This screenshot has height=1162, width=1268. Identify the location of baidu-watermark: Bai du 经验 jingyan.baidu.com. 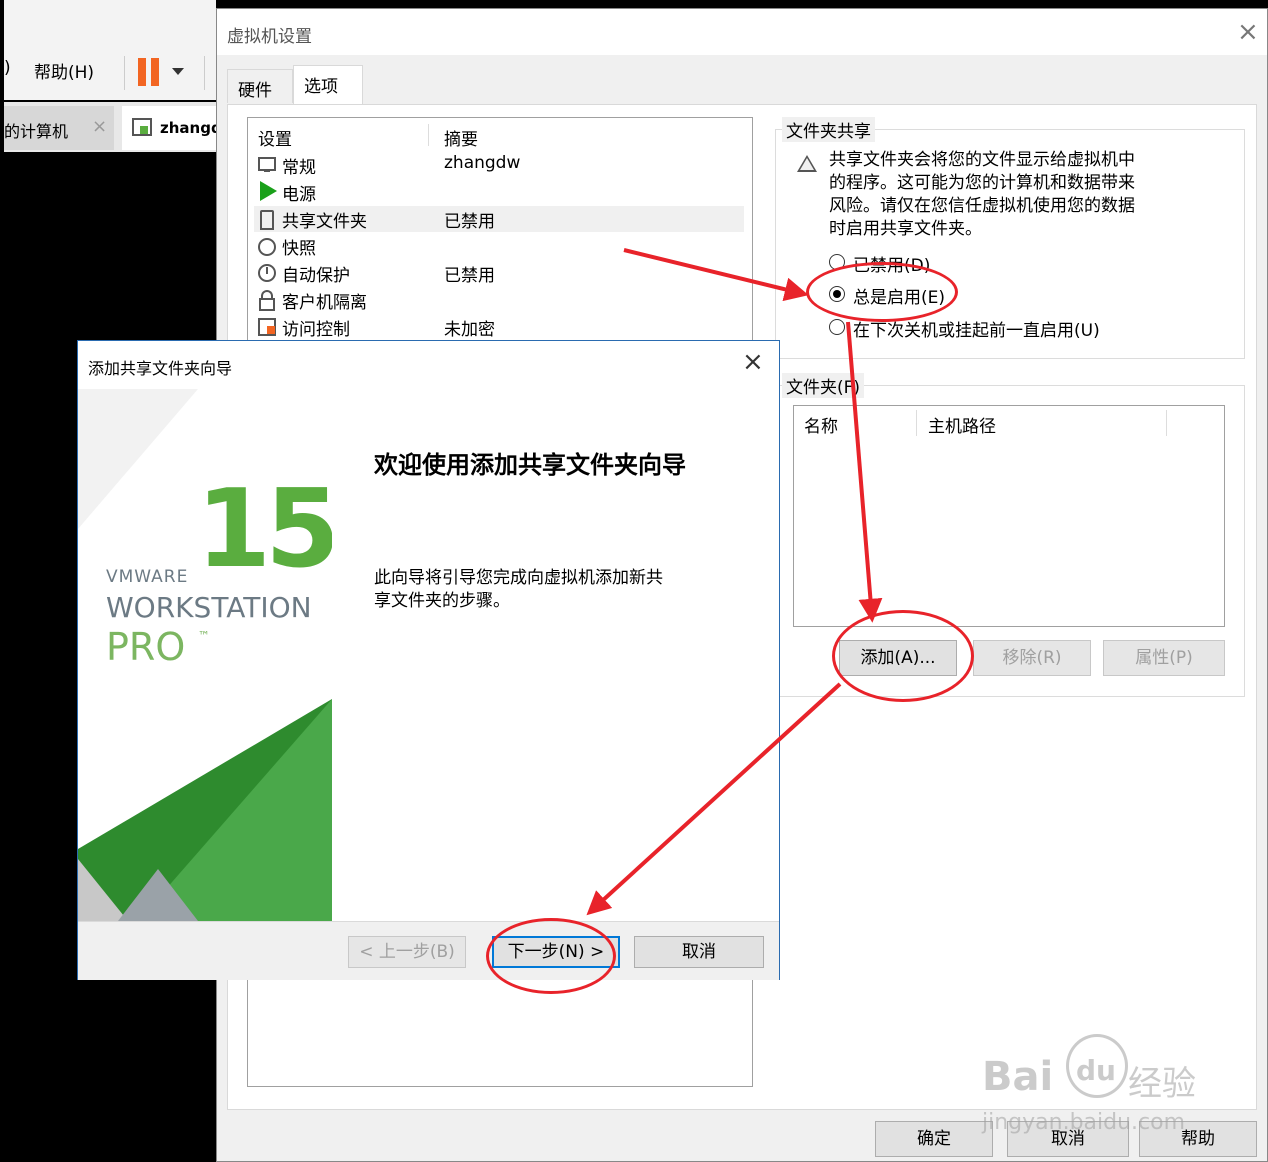
(1098, 1085).